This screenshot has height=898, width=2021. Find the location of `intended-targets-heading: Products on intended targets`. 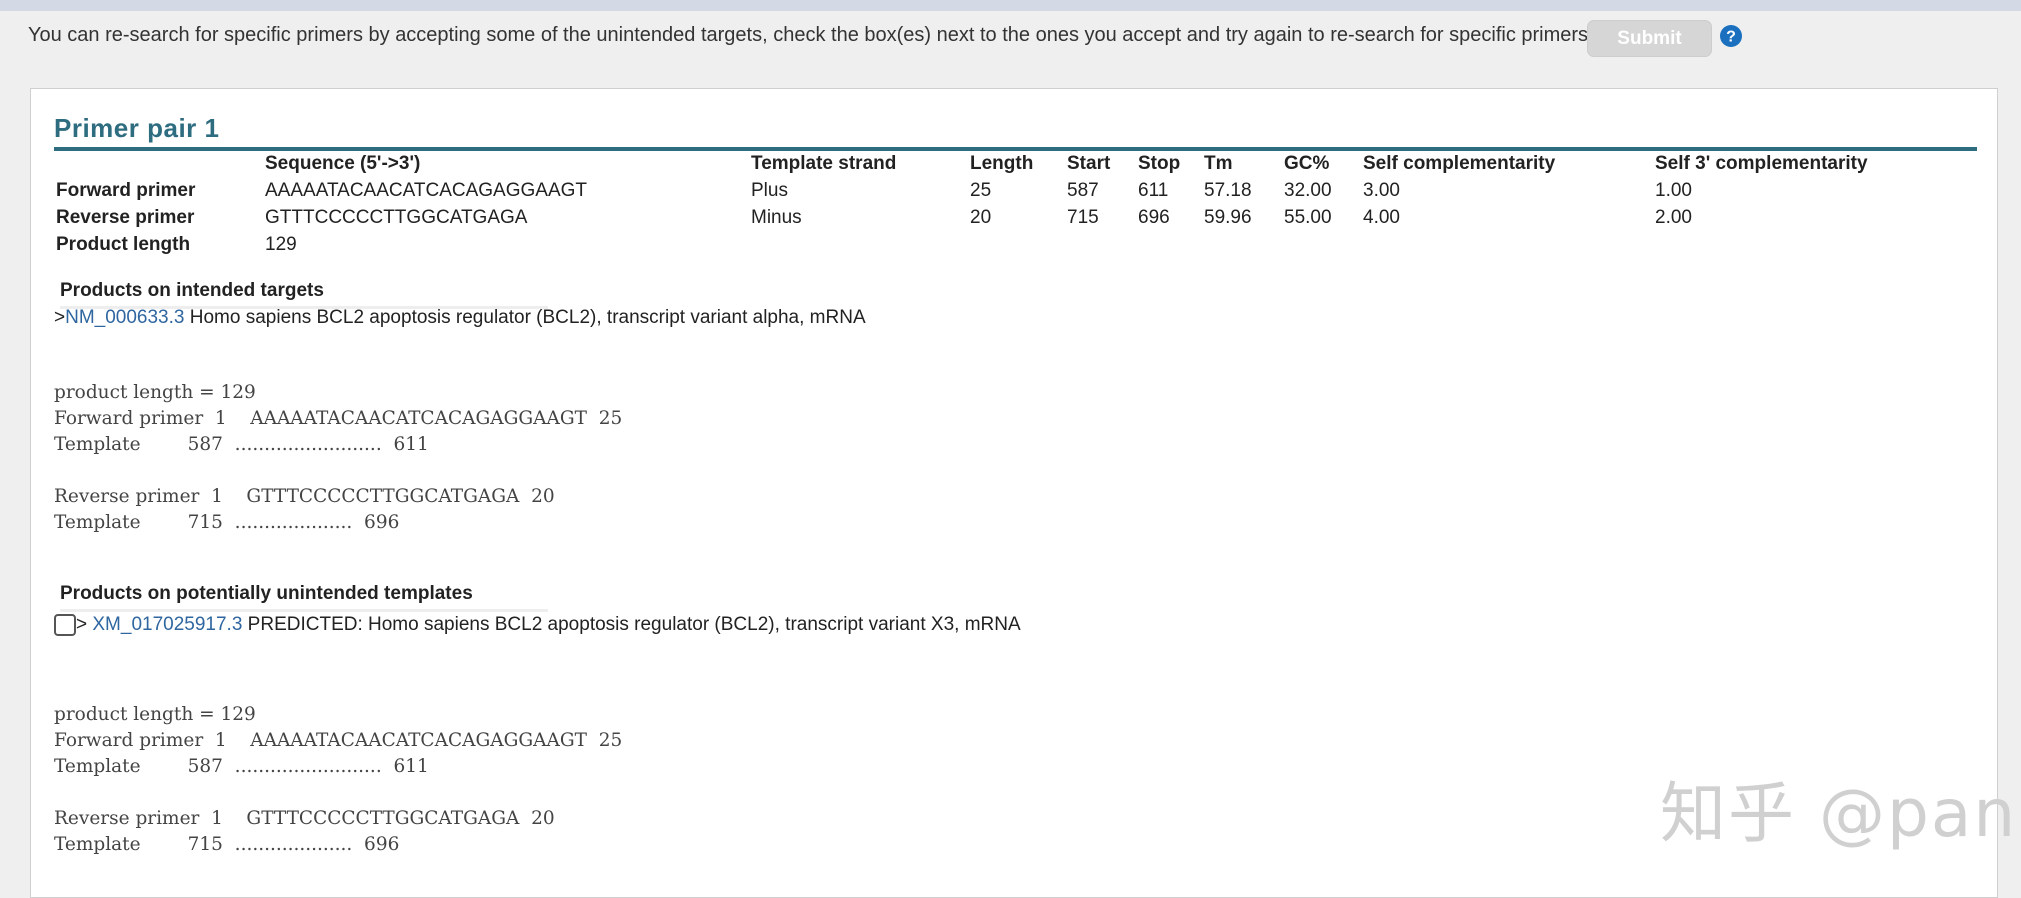

intended-targets-heading: Products on intended targets is located at coordinates (304, 294).